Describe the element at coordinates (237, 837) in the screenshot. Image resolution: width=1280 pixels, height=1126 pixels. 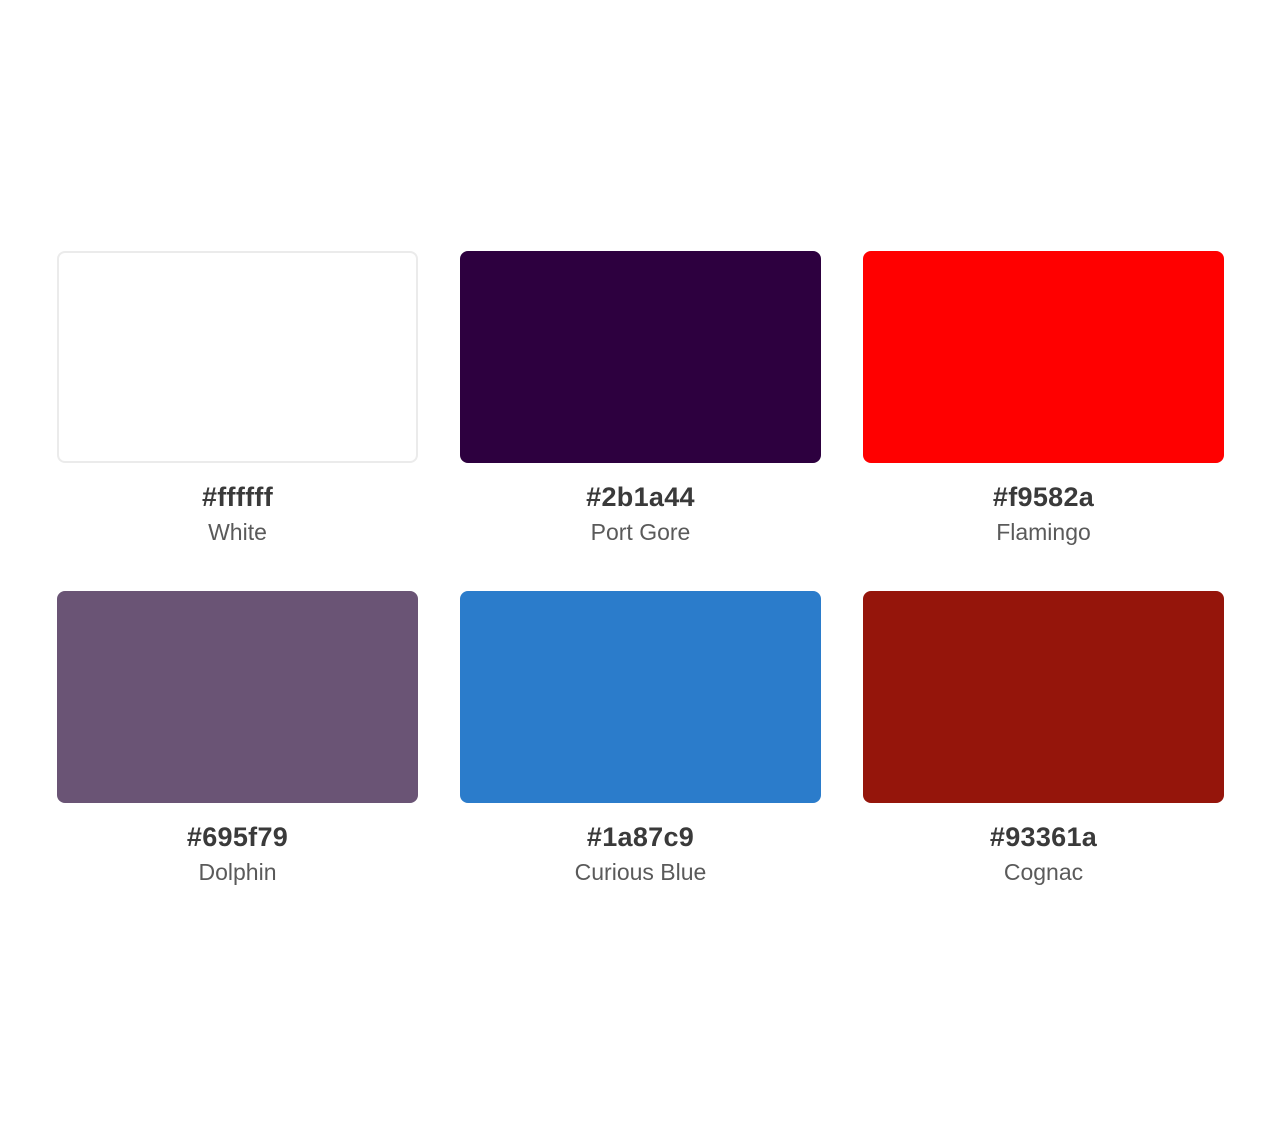
I see `hex-code: #695f79` at that location.